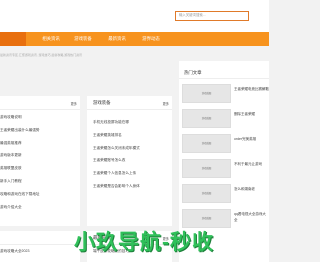  What do you see at coordinates (144, 242) in the screenshot?
I see `watermark: 小玖导航-秒收` at bounding box center [144, 242].